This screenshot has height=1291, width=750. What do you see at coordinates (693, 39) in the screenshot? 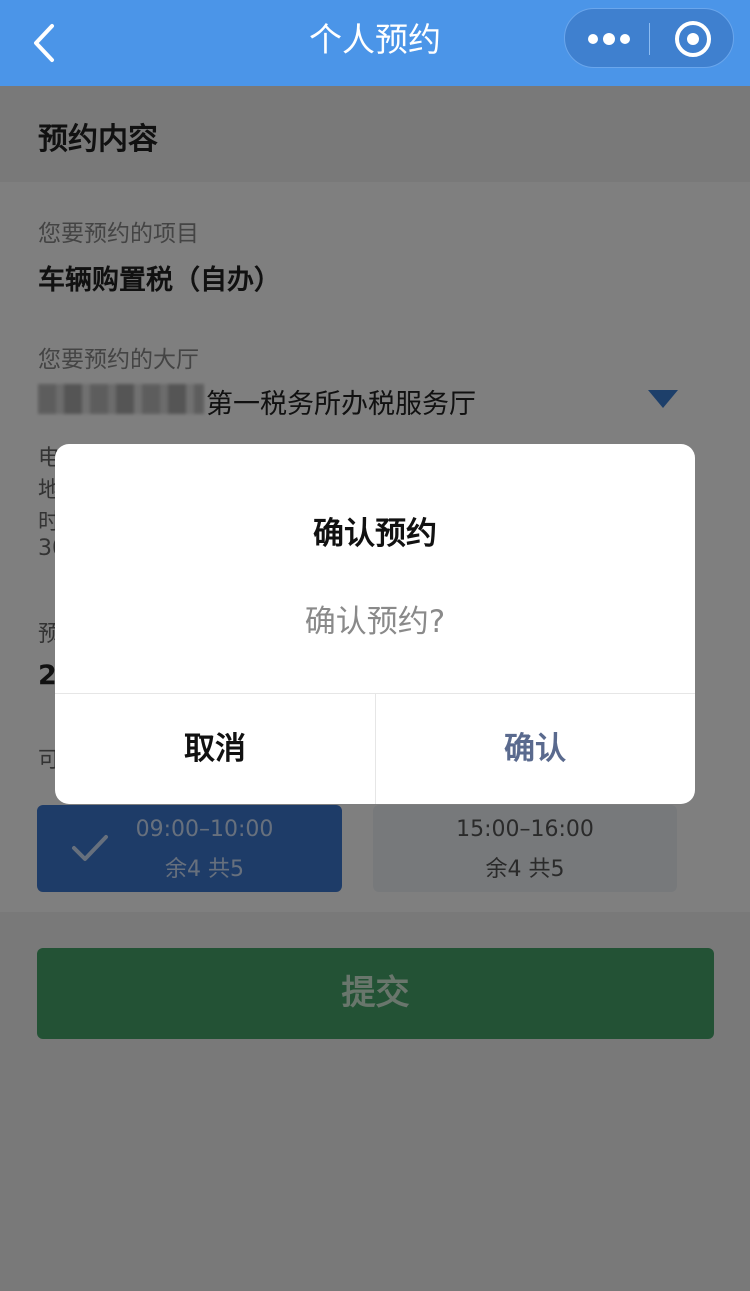
I see `target-icon` at bounding box center [693, 39].